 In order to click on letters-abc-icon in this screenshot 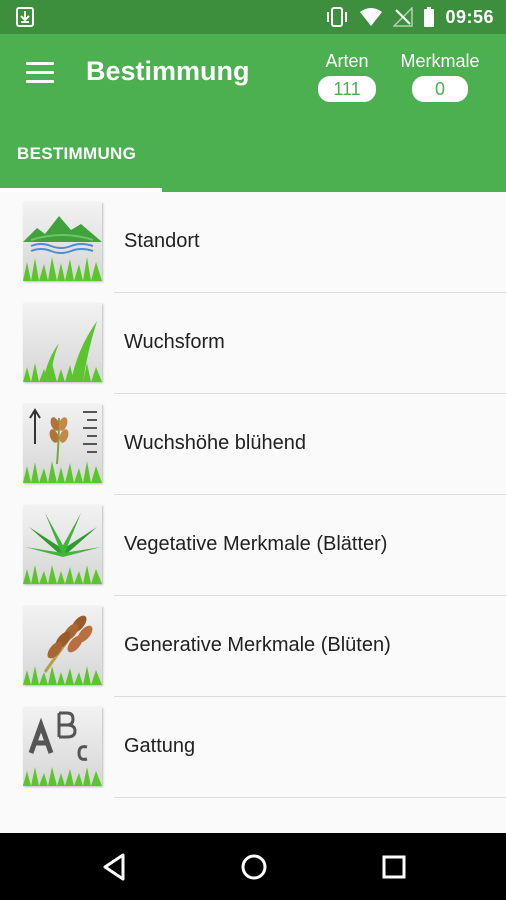, I will do `click(62, 746)`.